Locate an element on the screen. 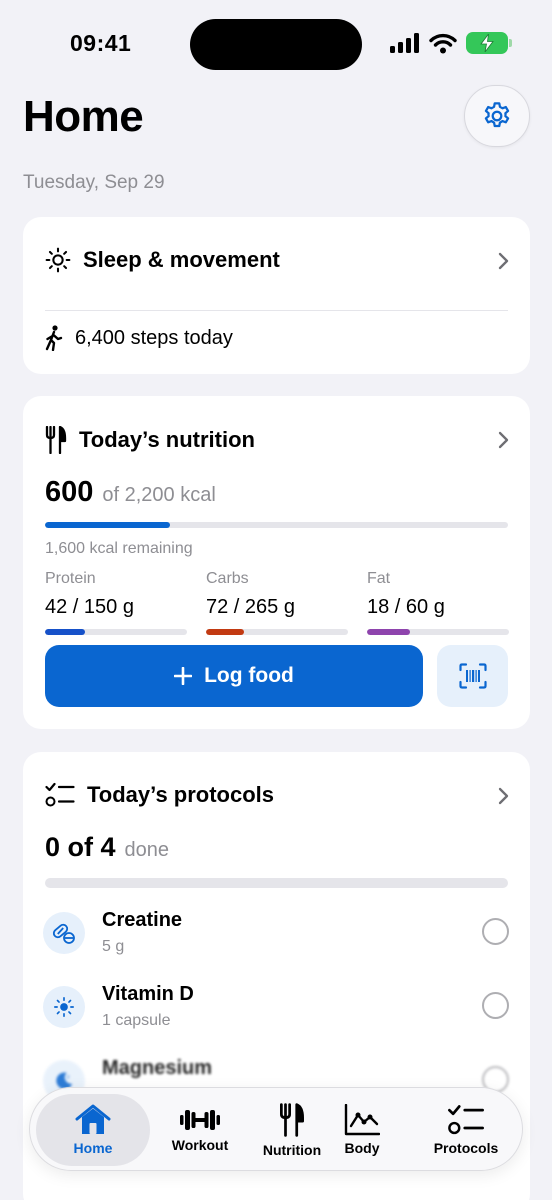 This screenshot has height=1200, width=552. charging-bolt-icon is located at coordinates (487, 43).